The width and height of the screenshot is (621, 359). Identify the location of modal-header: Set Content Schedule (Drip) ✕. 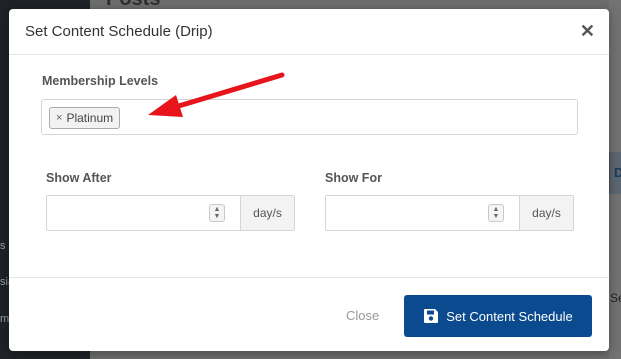
(309, 32).